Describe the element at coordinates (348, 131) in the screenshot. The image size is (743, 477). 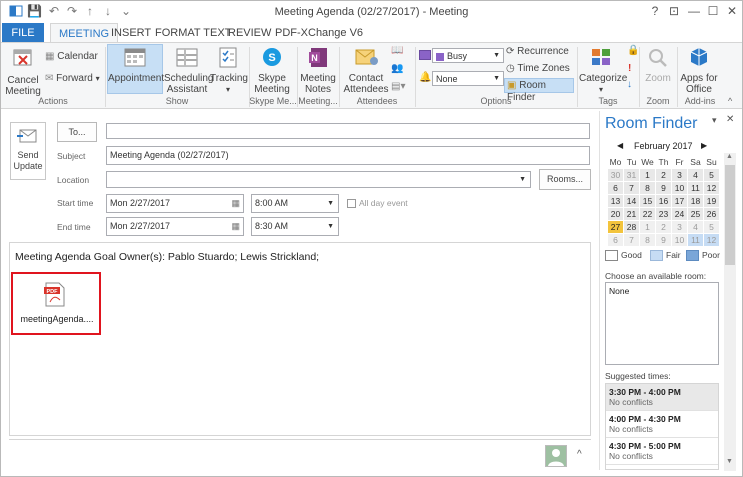
I see `to-field` at that location.